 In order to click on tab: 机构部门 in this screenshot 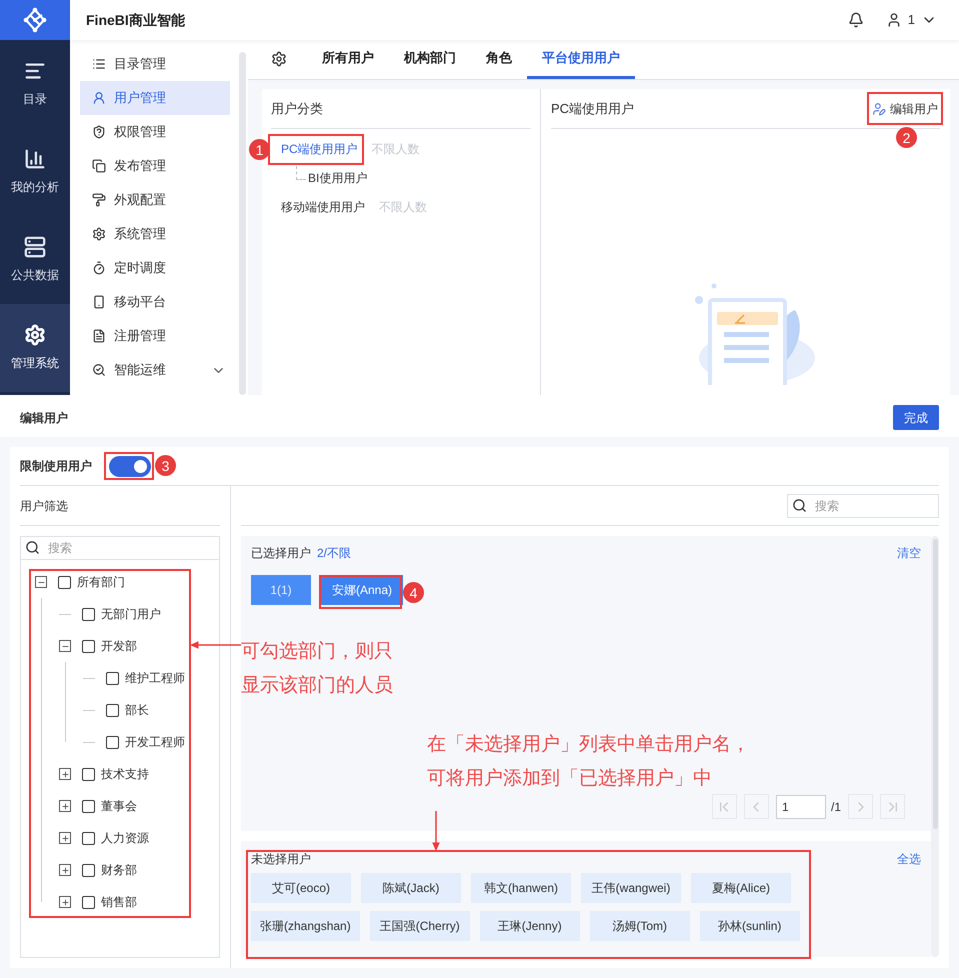, I will do `click(430, 59)`.